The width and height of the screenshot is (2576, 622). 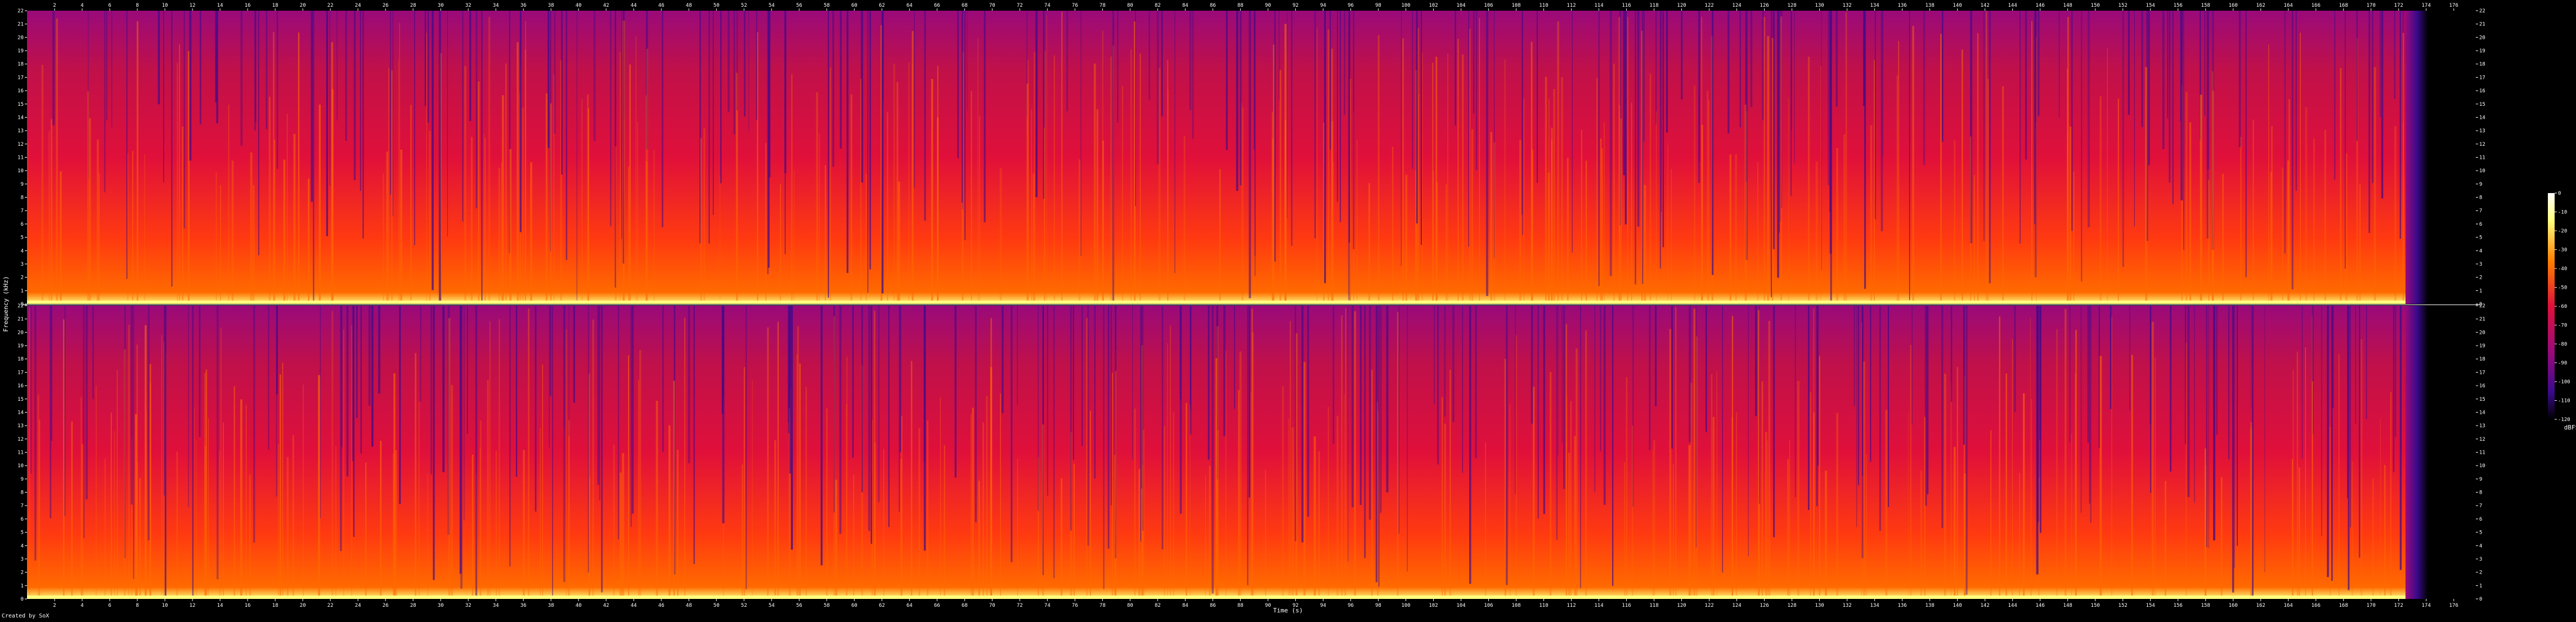 What do you see at coordinates (992, 5) in the screenshot?
I see `x-tick-label-top: 70` at bounding box center [992, 5].